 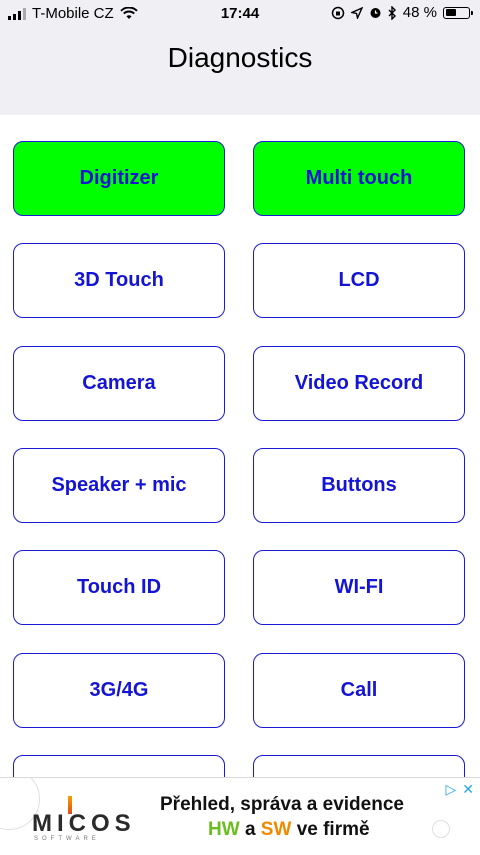 What do you see at coordinates (375, 13) in the screenshot?
I see `alarm-icon` at bounding box center [375, 13].